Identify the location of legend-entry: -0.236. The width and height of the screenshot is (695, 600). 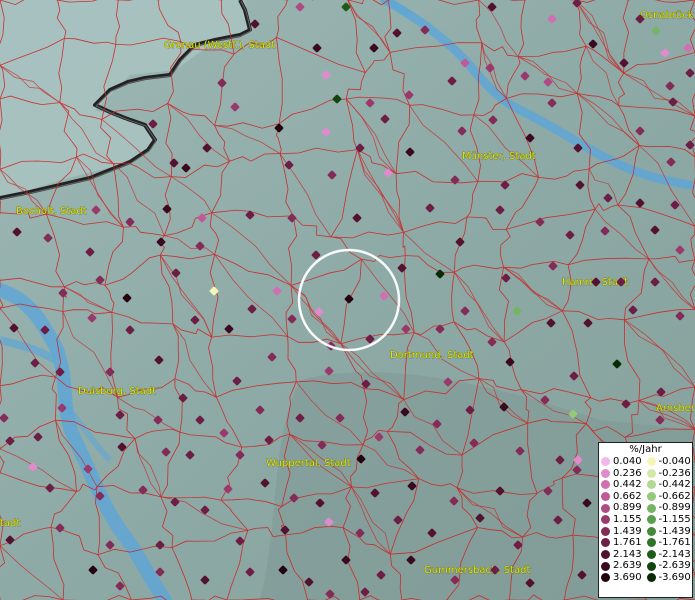
(669, 473).